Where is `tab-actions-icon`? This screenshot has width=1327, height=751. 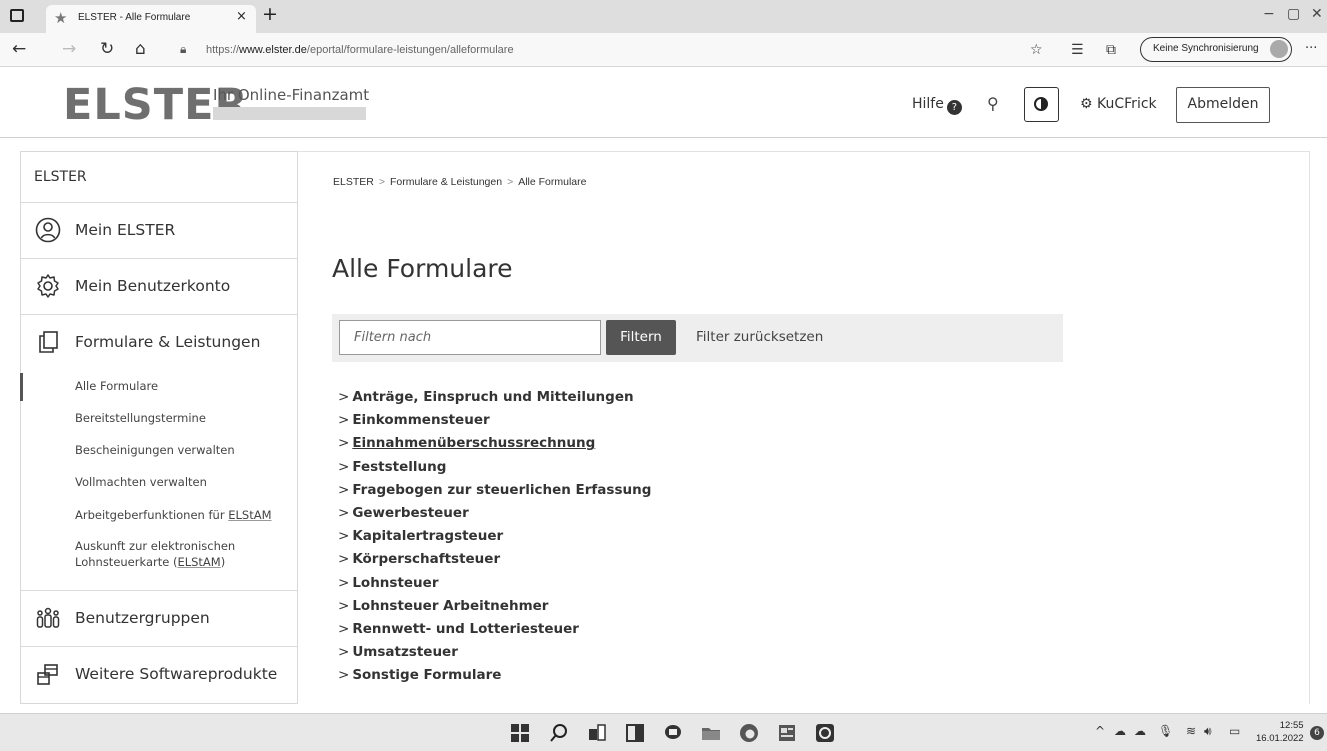 tab-actions-icon is located at coordinates (17, 15).